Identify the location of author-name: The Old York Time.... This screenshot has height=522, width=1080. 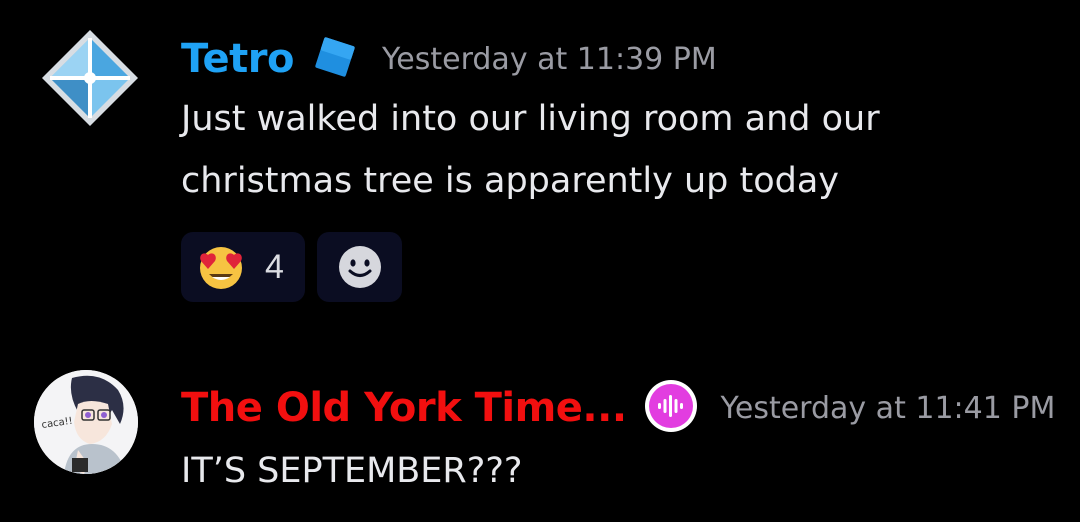
(404, 408).